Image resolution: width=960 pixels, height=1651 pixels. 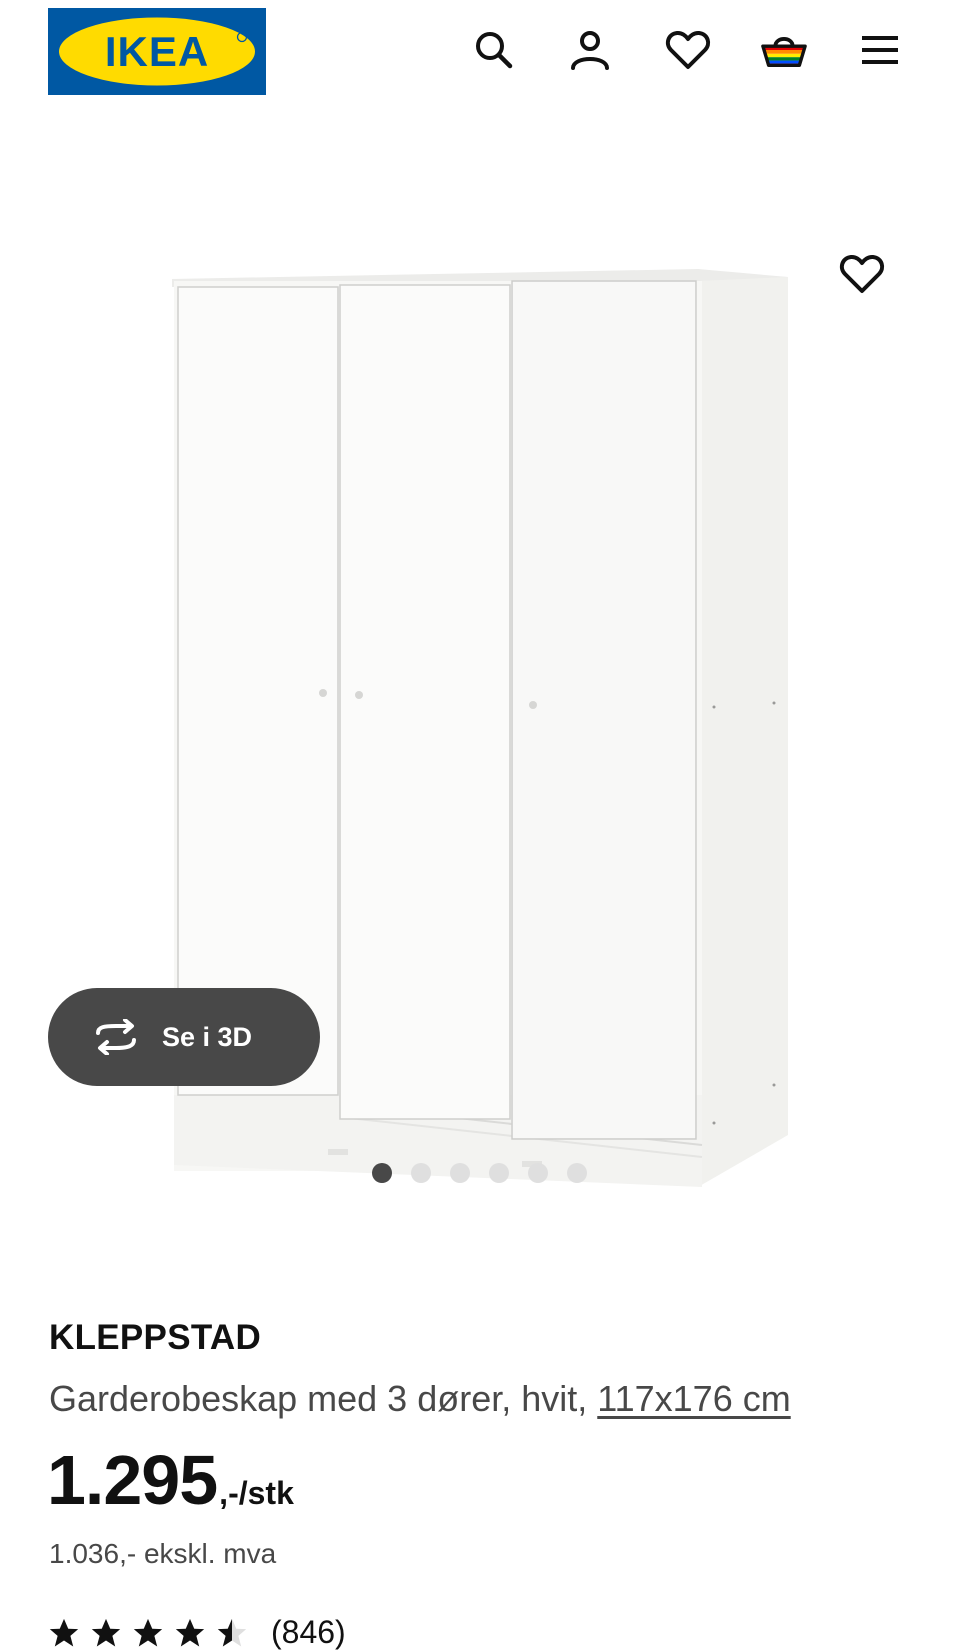 What do you see at coordinates (163, 1553) in the screenshot?
I see `price-excl-vat: 1.036,- ekskl. mva` at bounding box center [163, 1553].